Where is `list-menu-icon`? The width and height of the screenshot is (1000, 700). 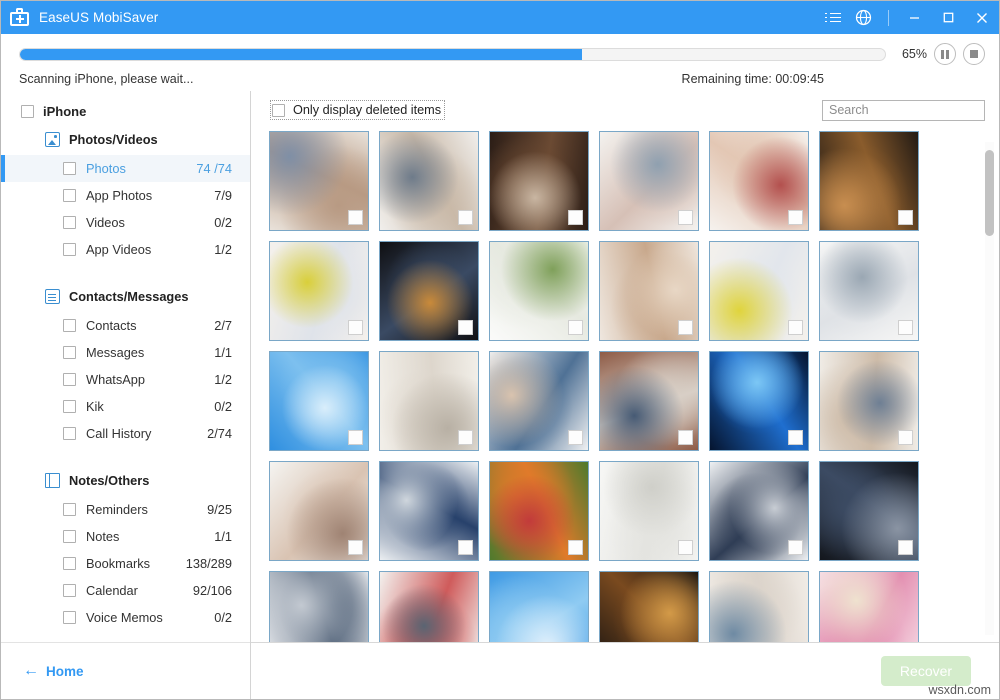 list-menu-icon is located at coordinates (833, 17).